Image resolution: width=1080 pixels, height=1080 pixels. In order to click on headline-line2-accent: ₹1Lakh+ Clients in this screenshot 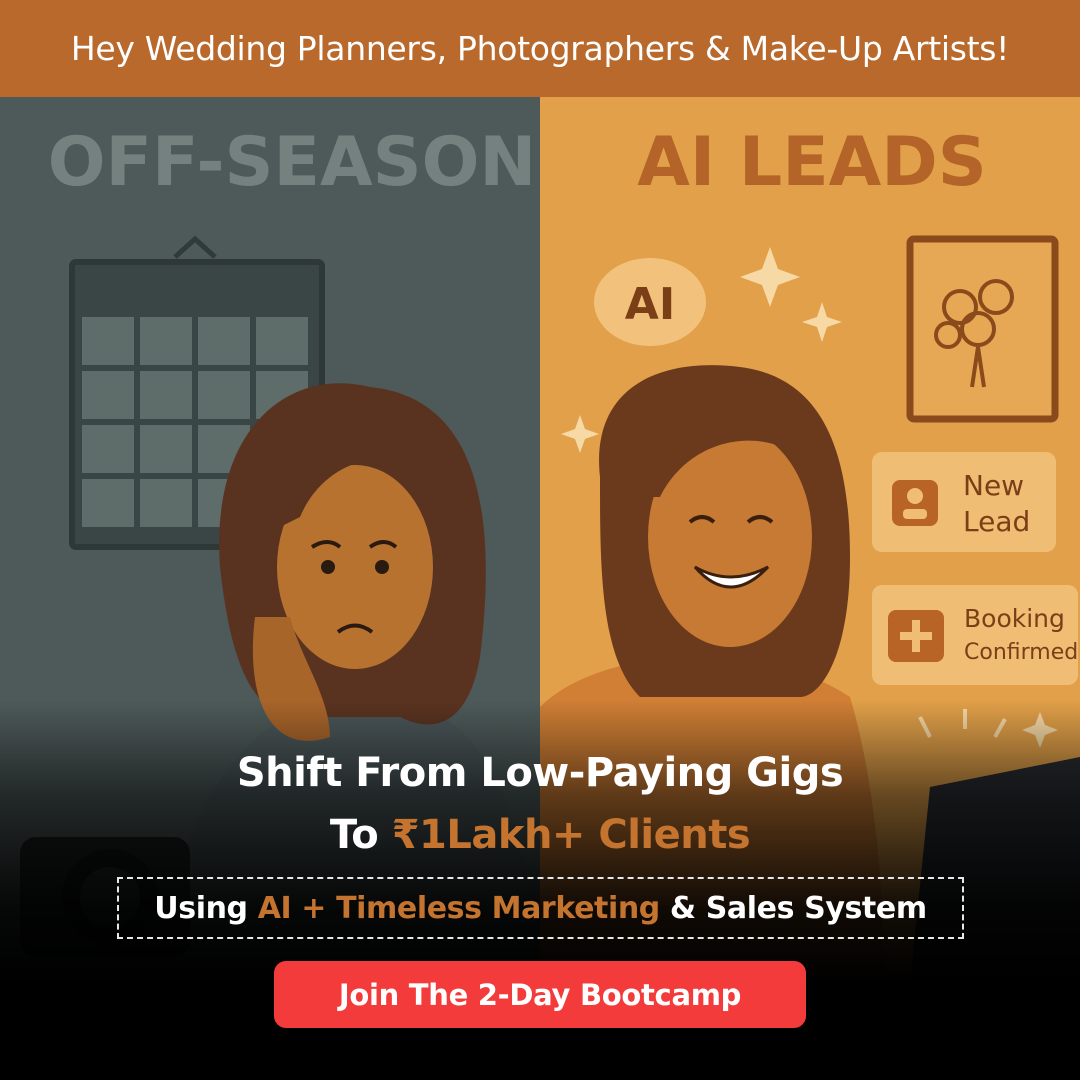, I will do `click(571, 835)`.